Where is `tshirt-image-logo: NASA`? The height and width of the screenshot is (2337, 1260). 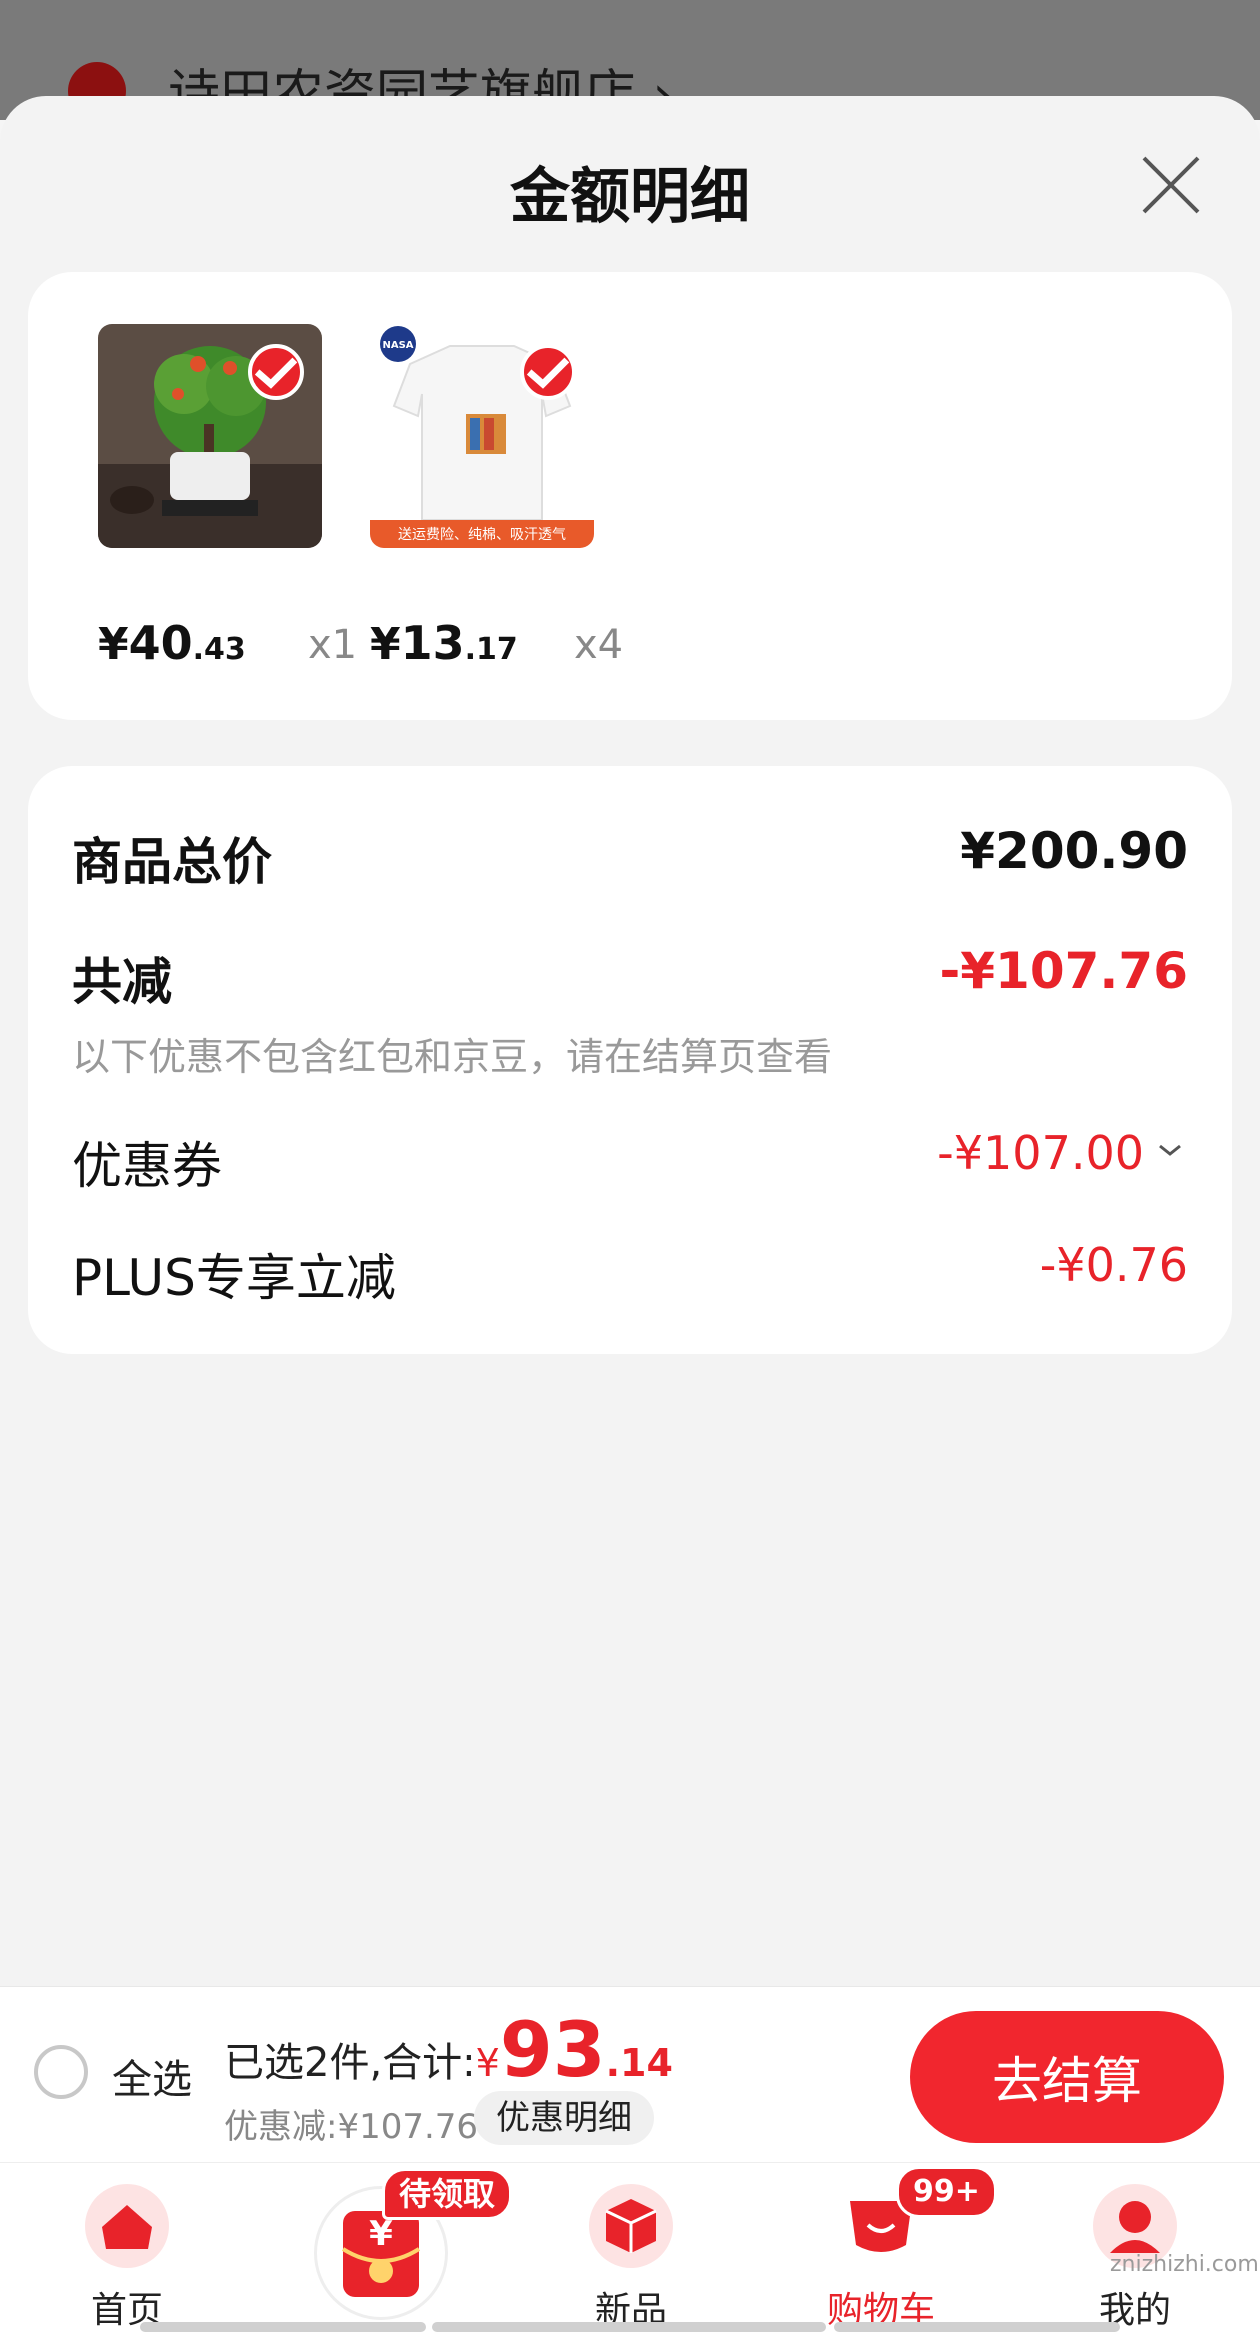
tshirt-image-logo: NASA is located at coordinates (397, 345).